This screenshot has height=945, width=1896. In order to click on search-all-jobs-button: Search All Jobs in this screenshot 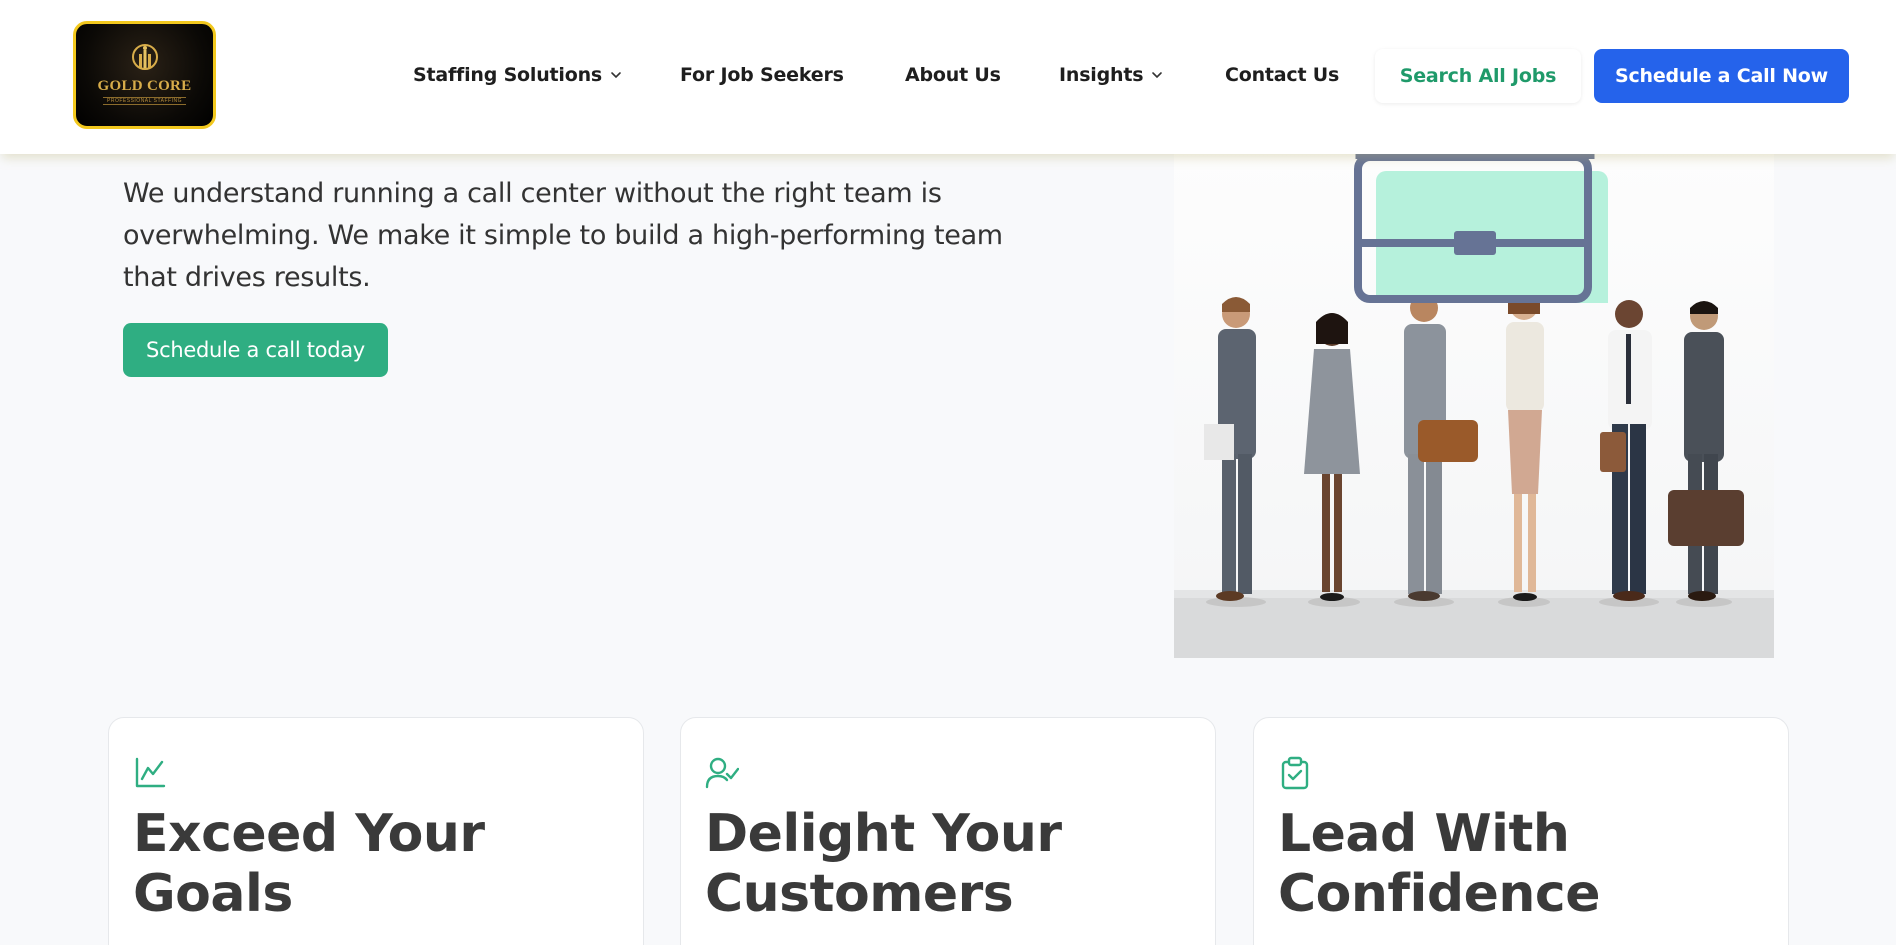, I will do `click(1478, 76)`.